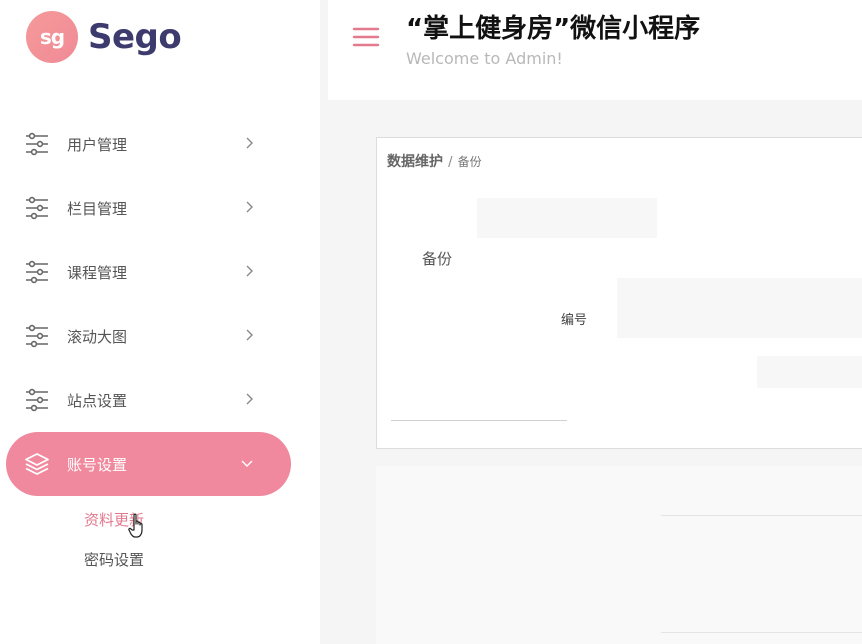 Image resolution: width=862 pixels, height=644 pixels. Describe the element at coordinates (574, 320) in the screenshot. I see `column-header-id: 编号` at that location.